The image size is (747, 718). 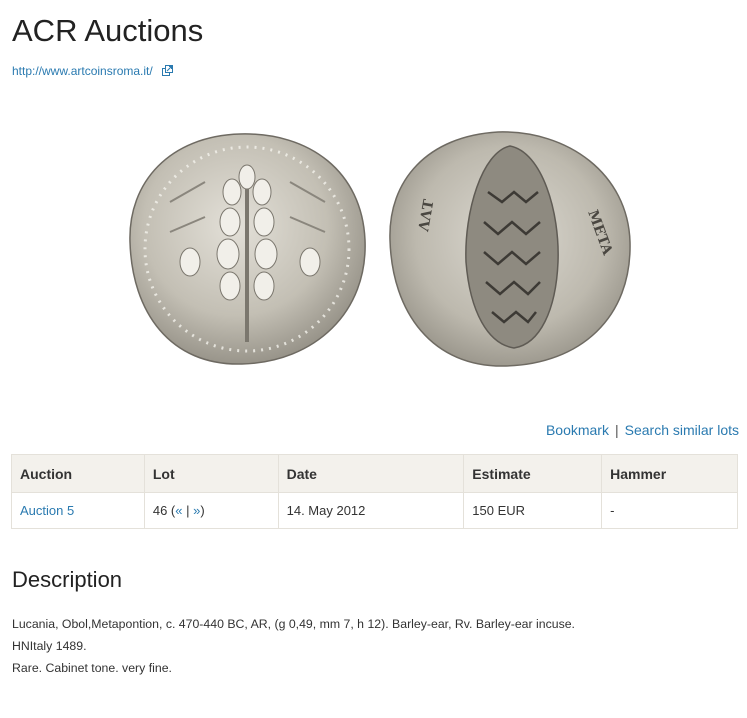 I want to click on header-date: Date, so click(x=371, y=473).